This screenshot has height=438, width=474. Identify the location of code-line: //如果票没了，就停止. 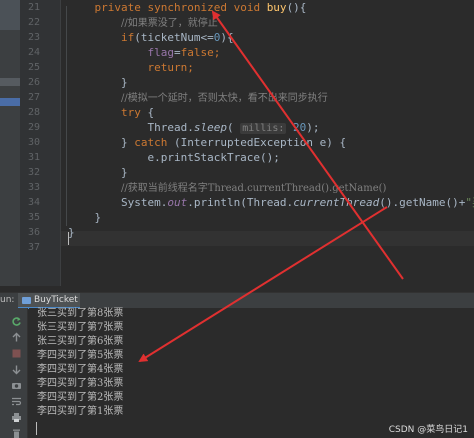
(143, 23).